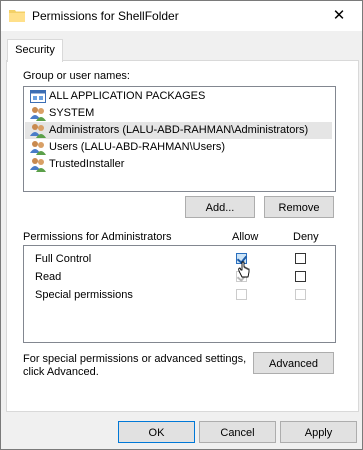 The width and height of the screenshot is (363, 450). Describe the element at coordinates (300, 258) in the screenshot. I see `full-control-deny-checkbox` at that location.